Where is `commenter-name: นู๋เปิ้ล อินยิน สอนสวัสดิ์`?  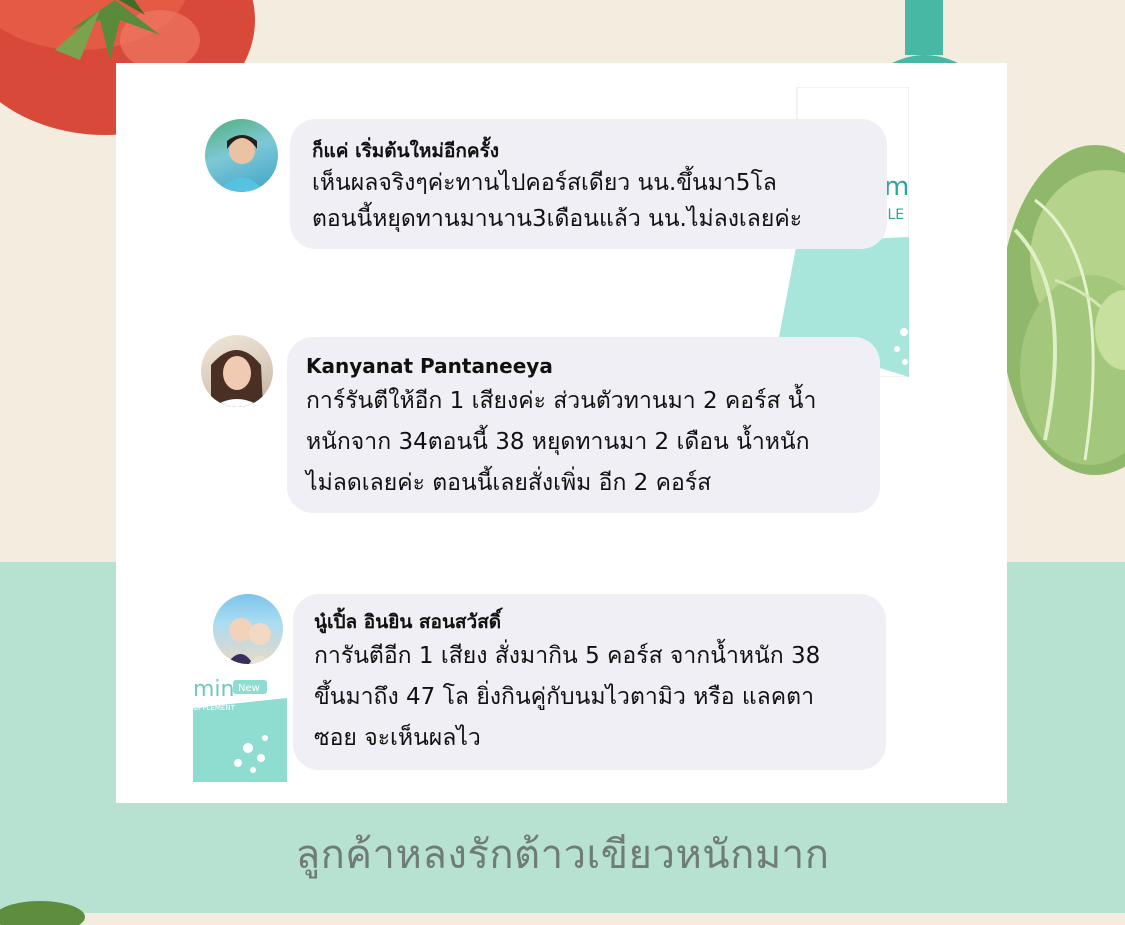 commenter-name: นู๋เปิ้ล อินยิน สอนสวัสดิ์ is located at coordinates (600, 622).